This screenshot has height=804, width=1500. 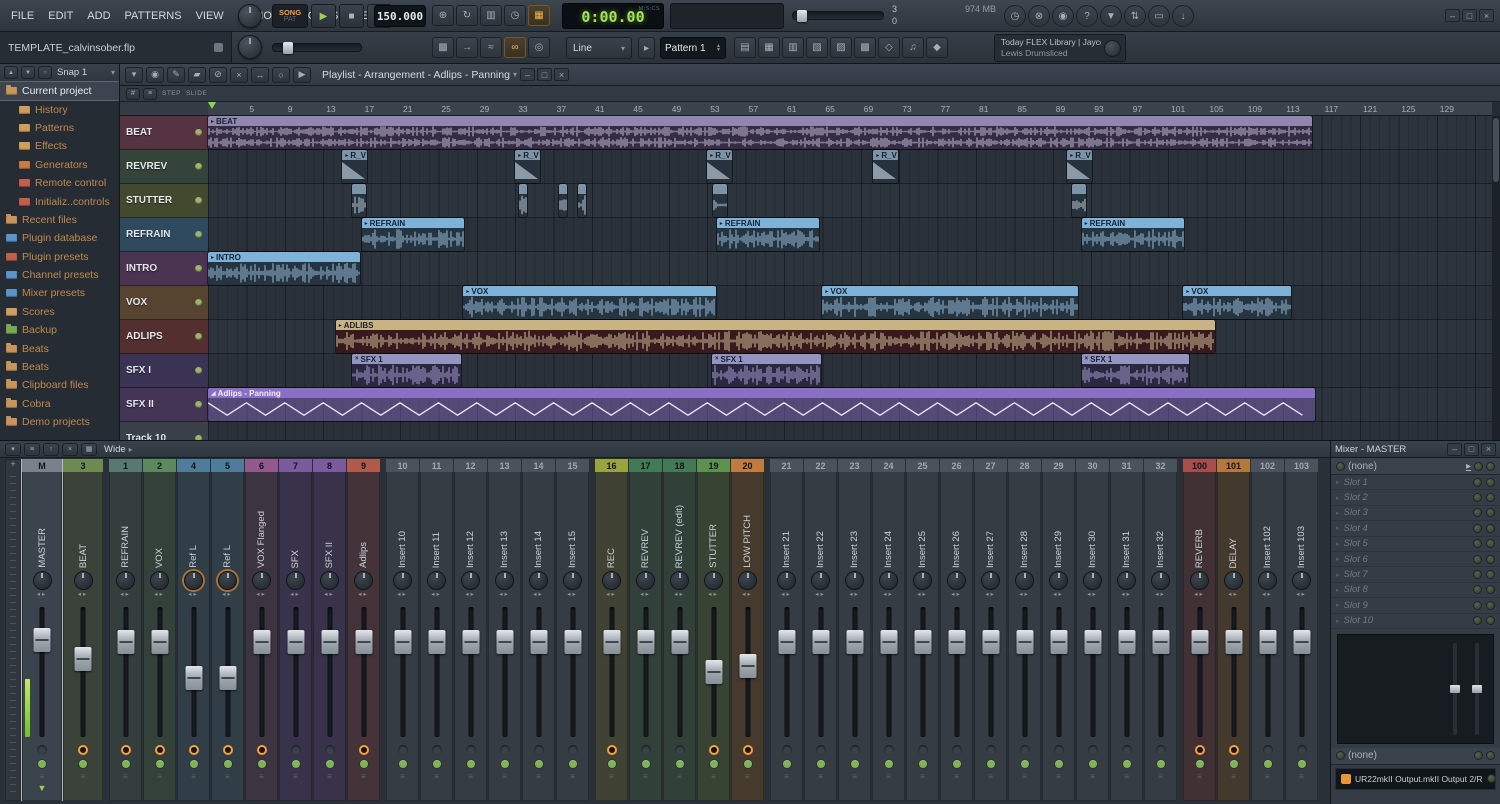 What do you see at coordinates (133, 93) in the screenshot?
I see `grid-icon: #` at bounding box center [133, 93].